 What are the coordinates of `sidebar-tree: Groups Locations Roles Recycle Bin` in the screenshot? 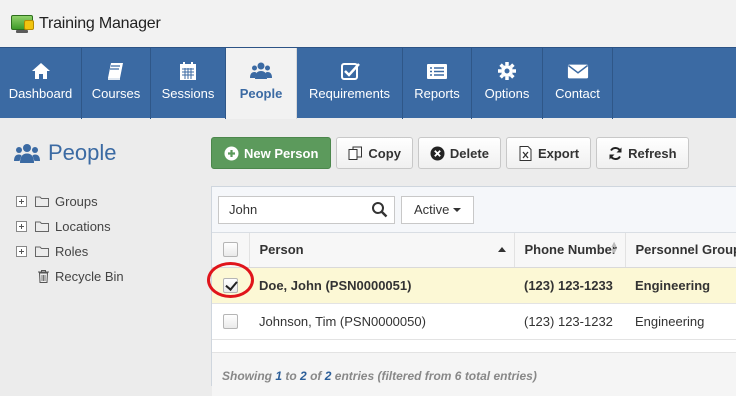 It's located at (70, 239).